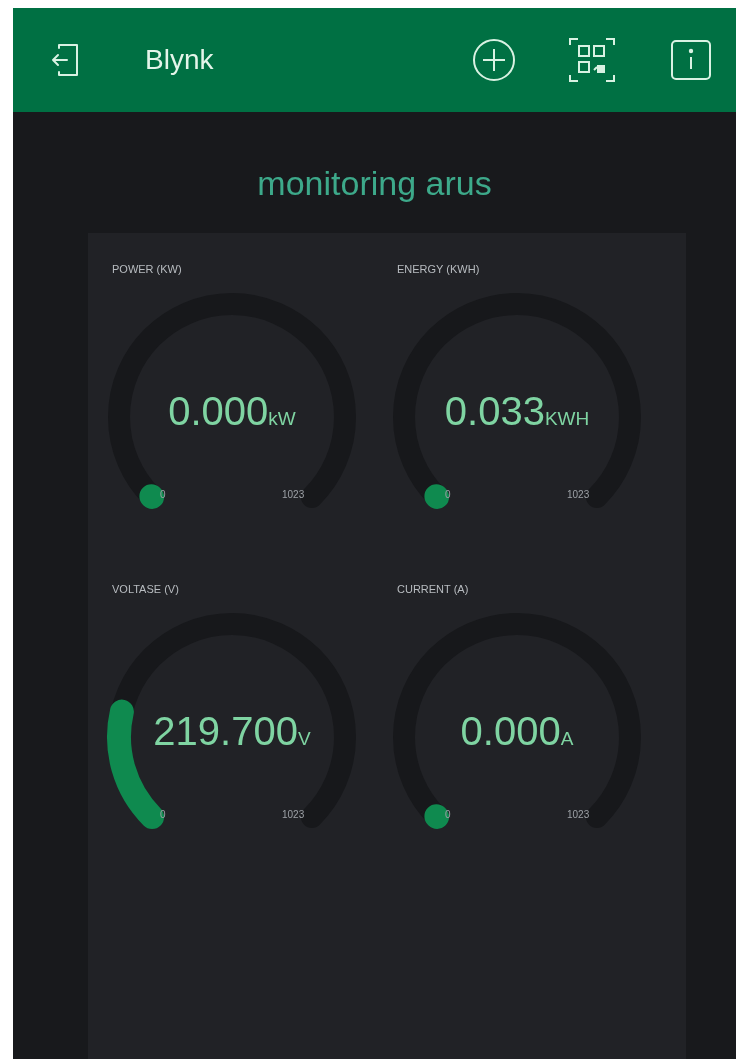 This screenshot has width=736, height=1059. What do you see at coordinates (567, 739) in the screenshot?
I see `gauge-unit: A` at bounding box center [567, 739].